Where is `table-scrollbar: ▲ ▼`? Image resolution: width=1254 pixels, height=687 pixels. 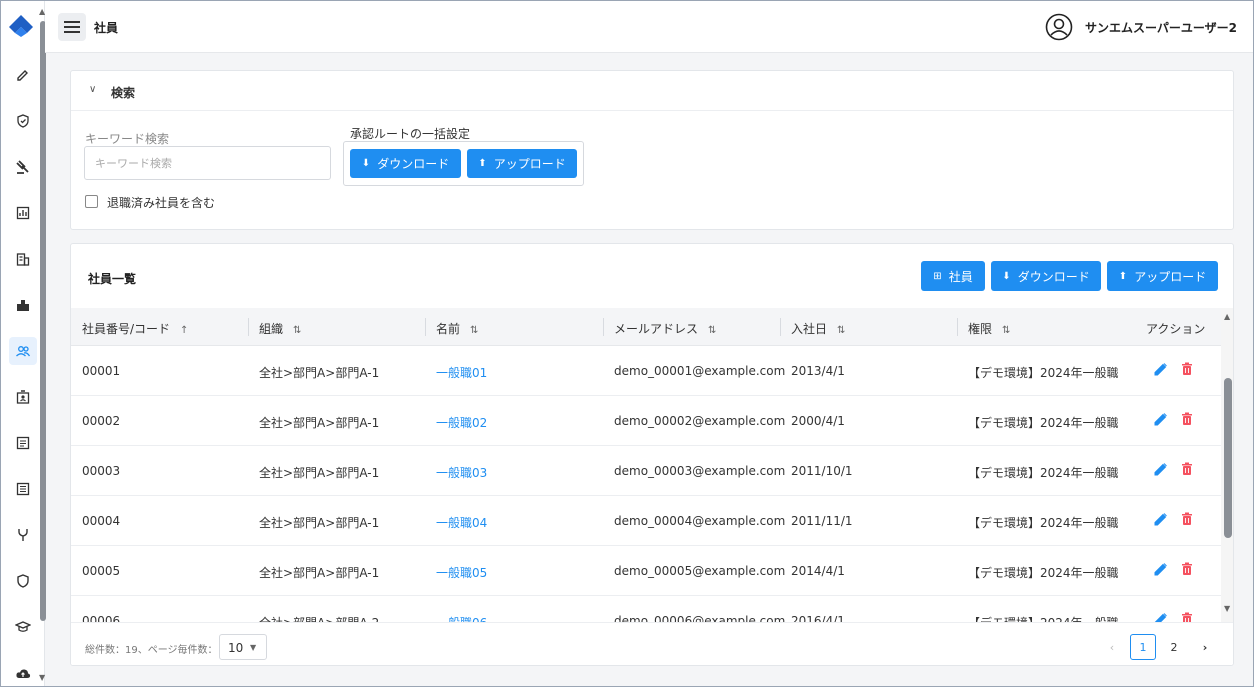 table-scrollbar: ▲ ▼ is located at coordinates (1227, 465).